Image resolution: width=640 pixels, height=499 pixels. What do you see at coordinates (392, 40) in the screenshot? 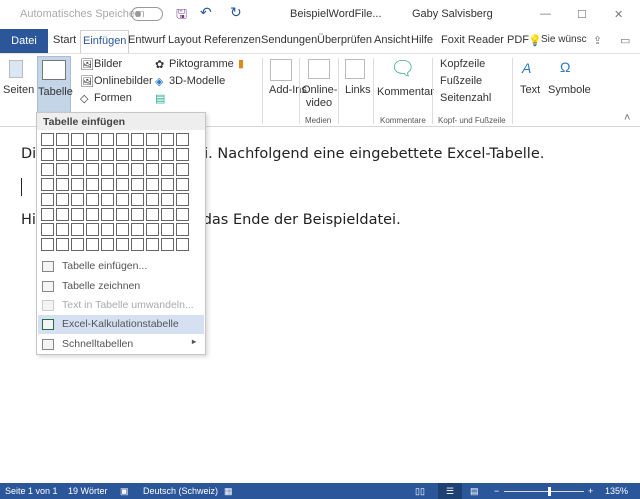
I see `tab-ansicht: Ansicht` at bounding box center [392, 40].